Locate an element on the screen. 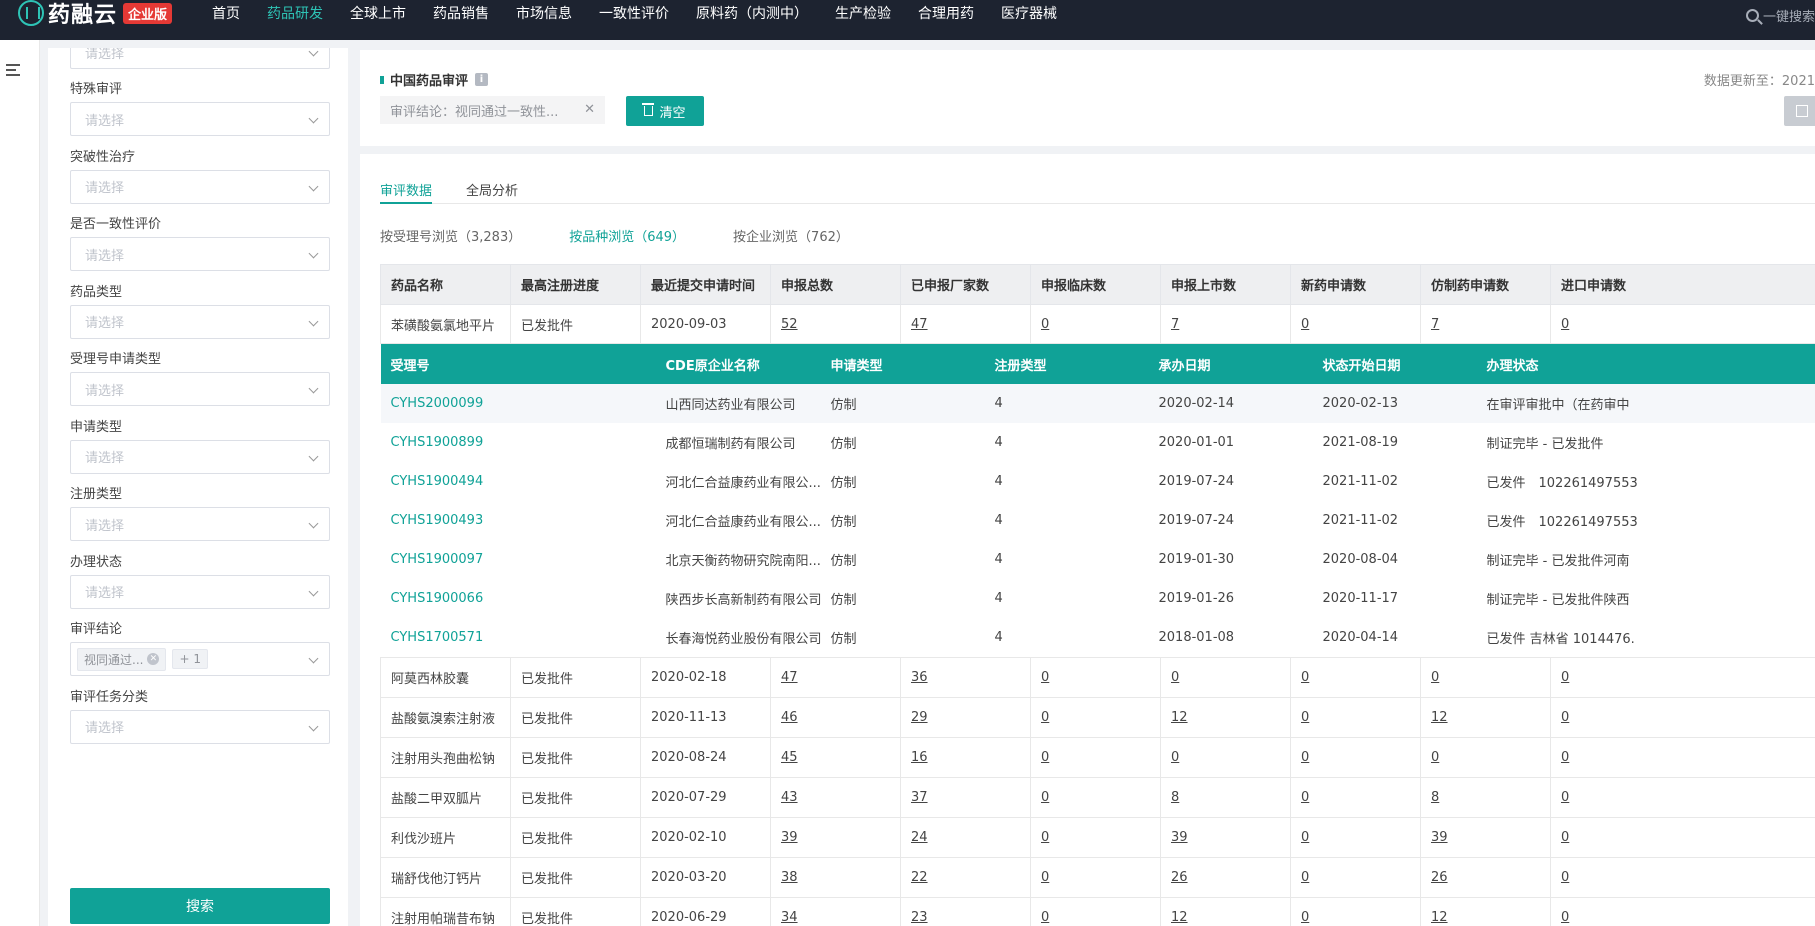 The height and width of the screenshot is (926, 1815). count-link: 36 is located at coordinates (919, 677).